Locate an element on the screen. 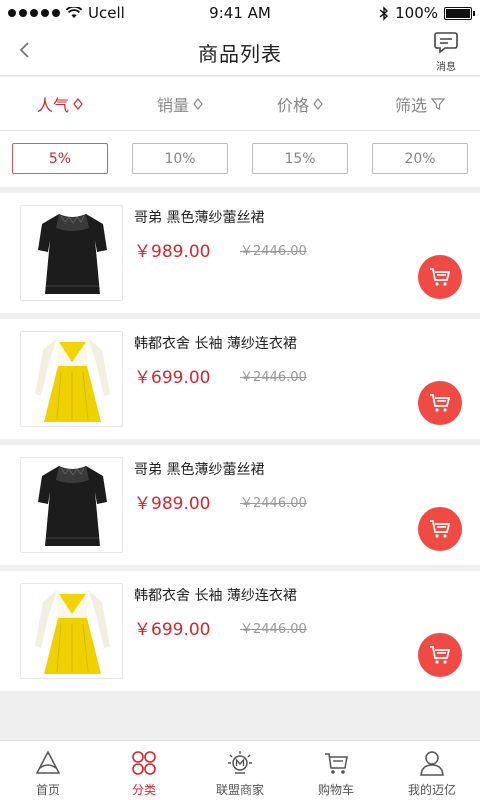 This screenshot has width=480, height=800. sort-sales: 销量 is located at coordinates (180, 103).